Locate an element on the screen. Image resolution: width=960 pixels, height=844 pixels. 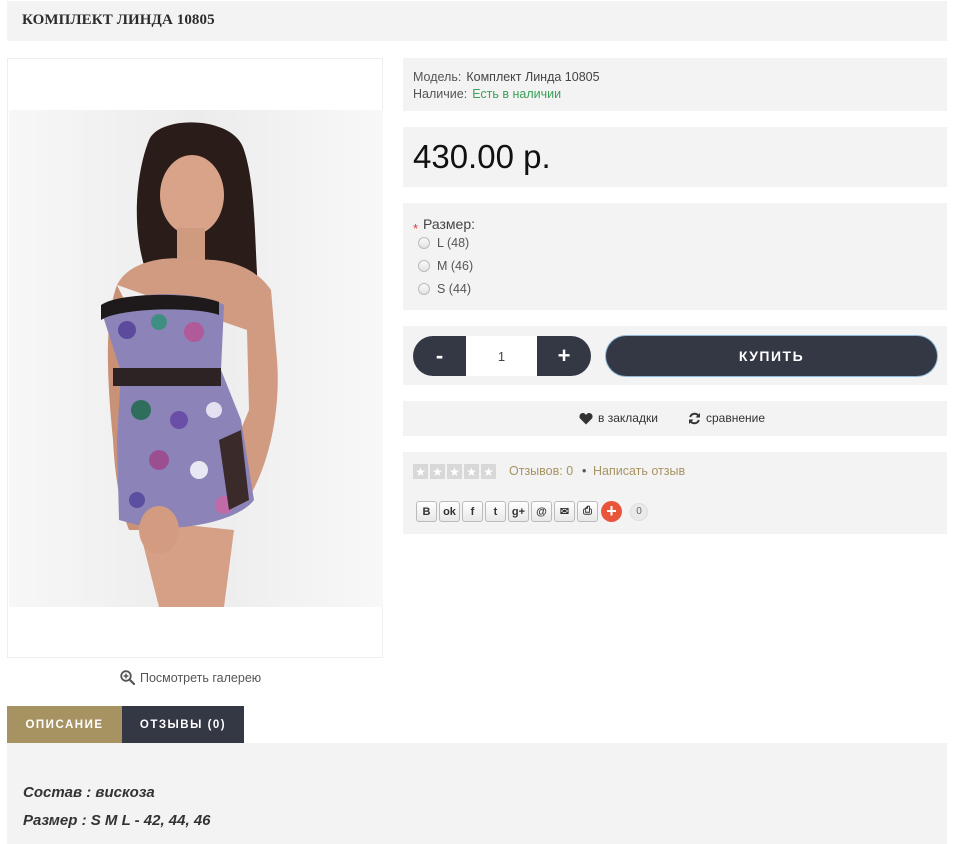
google-plus-share-icon: g+ is located at coordinates (518, 511).